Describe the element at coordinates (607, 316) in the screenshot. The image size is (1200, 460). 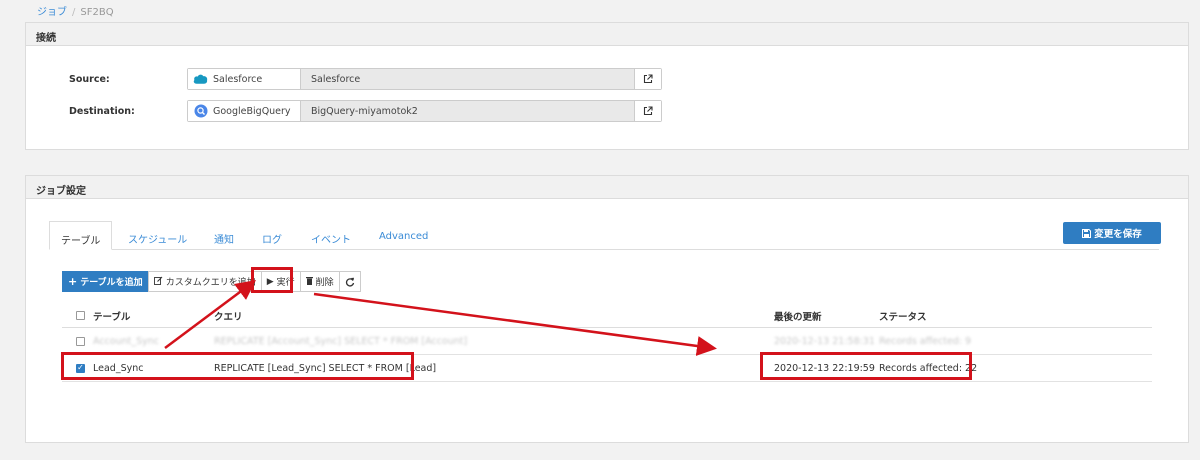
I see `table-header-row: テーブル クエリ 最後の更新 ステータス` at that location.